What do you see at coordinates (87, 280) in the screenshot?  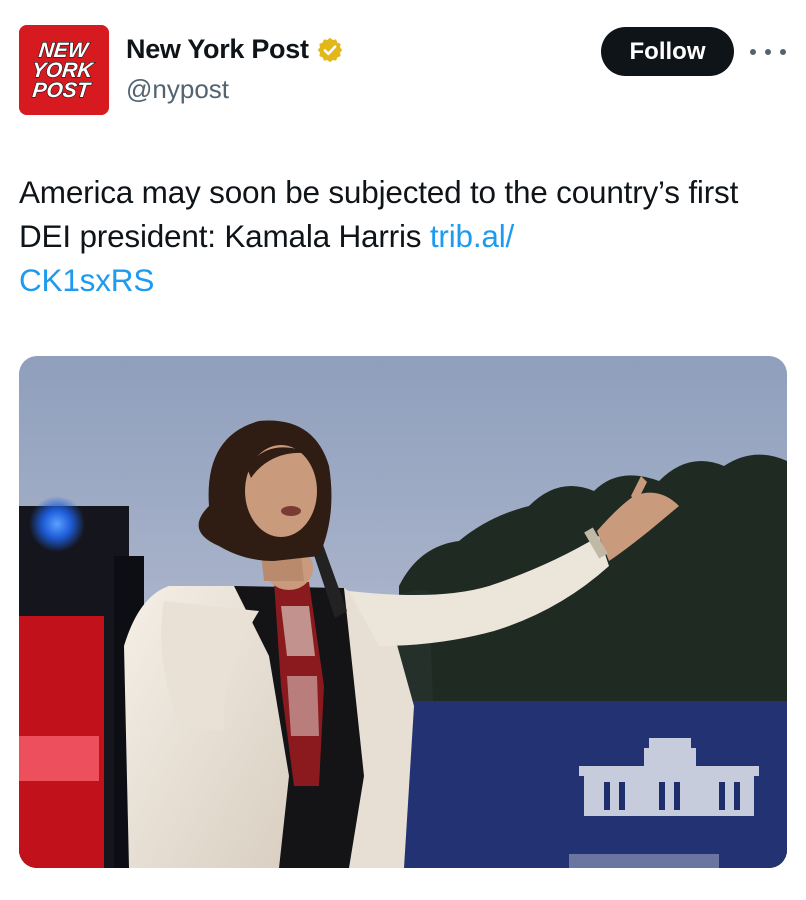 I see `tweet-link-part2: CK1sxRS` at bounding box center [87, 280].